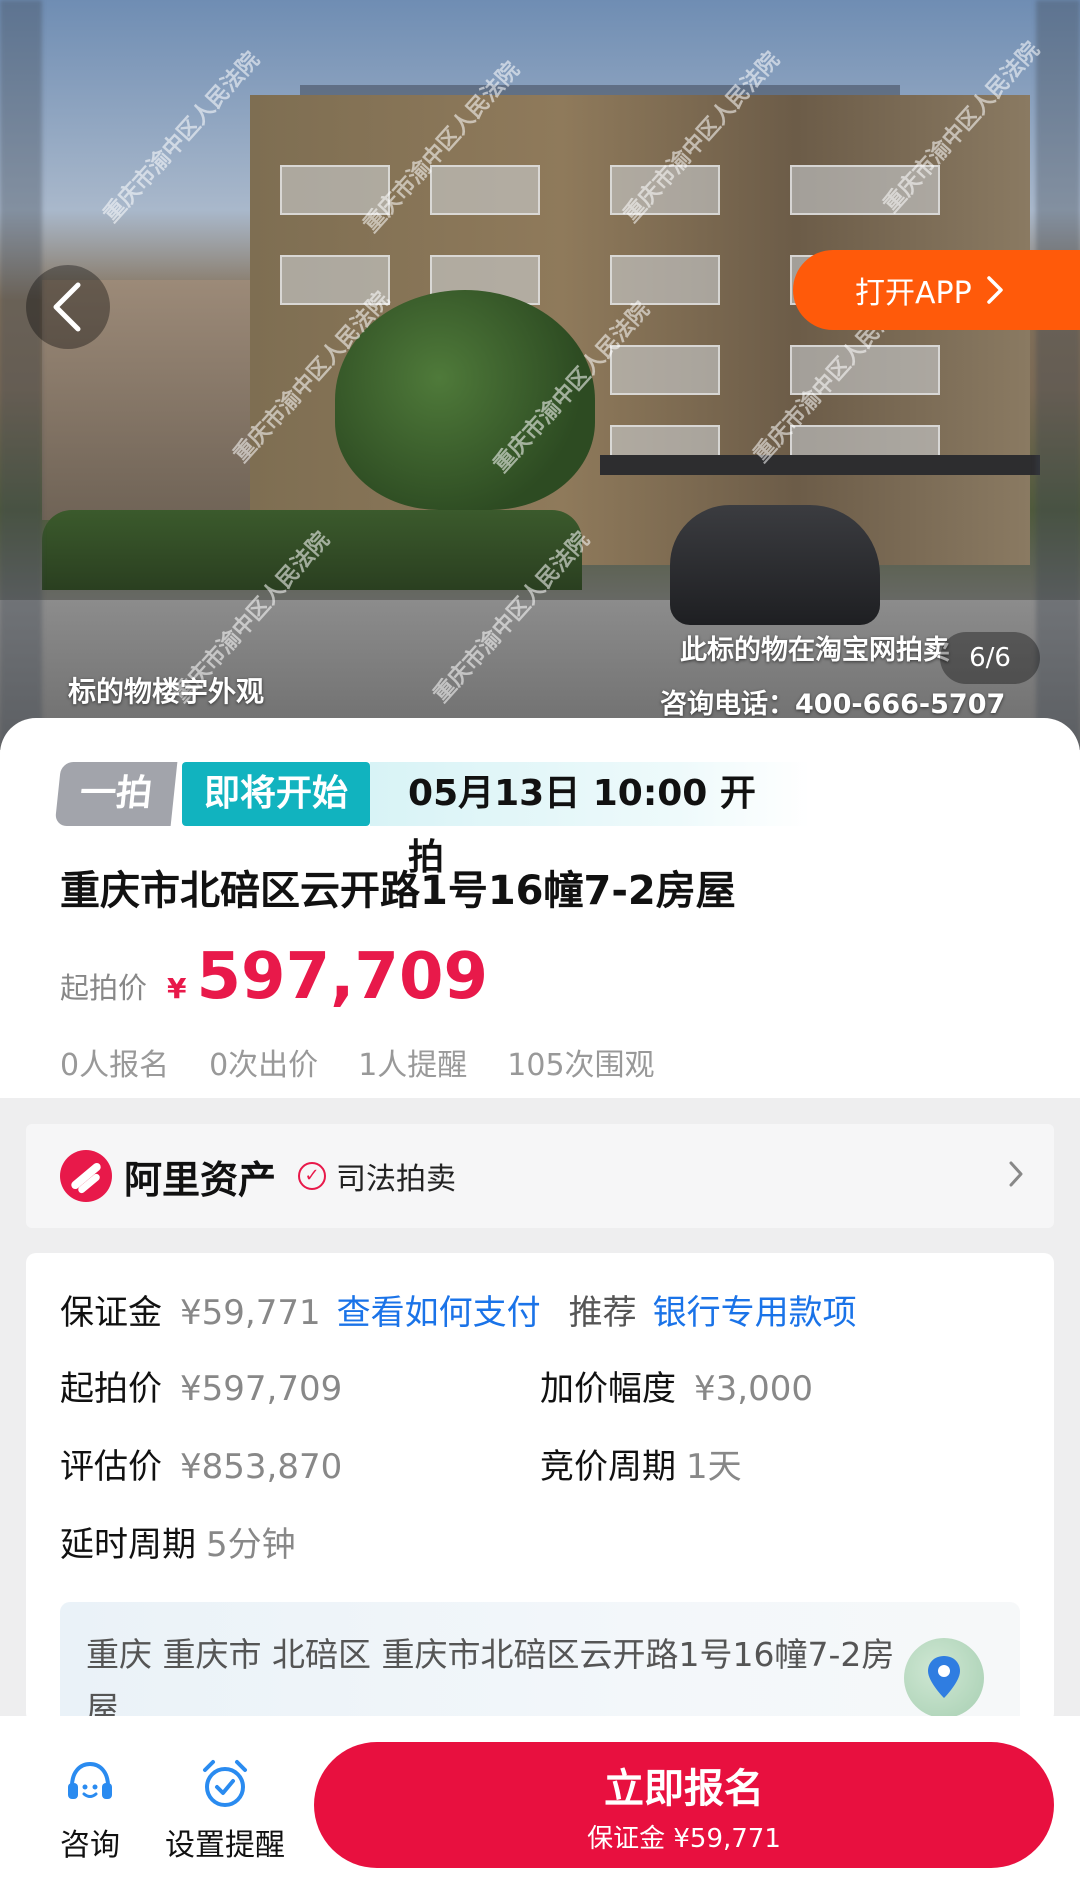 The height and width of the screenshot is (1895, 1080). What do you see at coordinates (342, 977) in the screenshot?
I see `price-value: 597,709` at bounding box center [342, 977].